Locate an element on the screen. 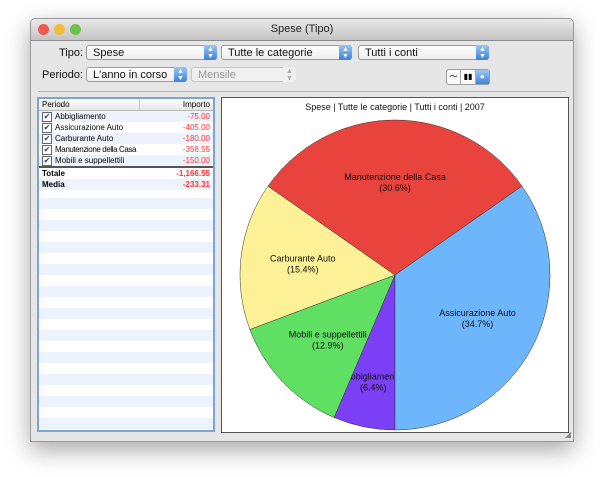 The width and height of the screenshot is (600, 477). table-header: Periodo Importo is located at coordinates (126, 105).